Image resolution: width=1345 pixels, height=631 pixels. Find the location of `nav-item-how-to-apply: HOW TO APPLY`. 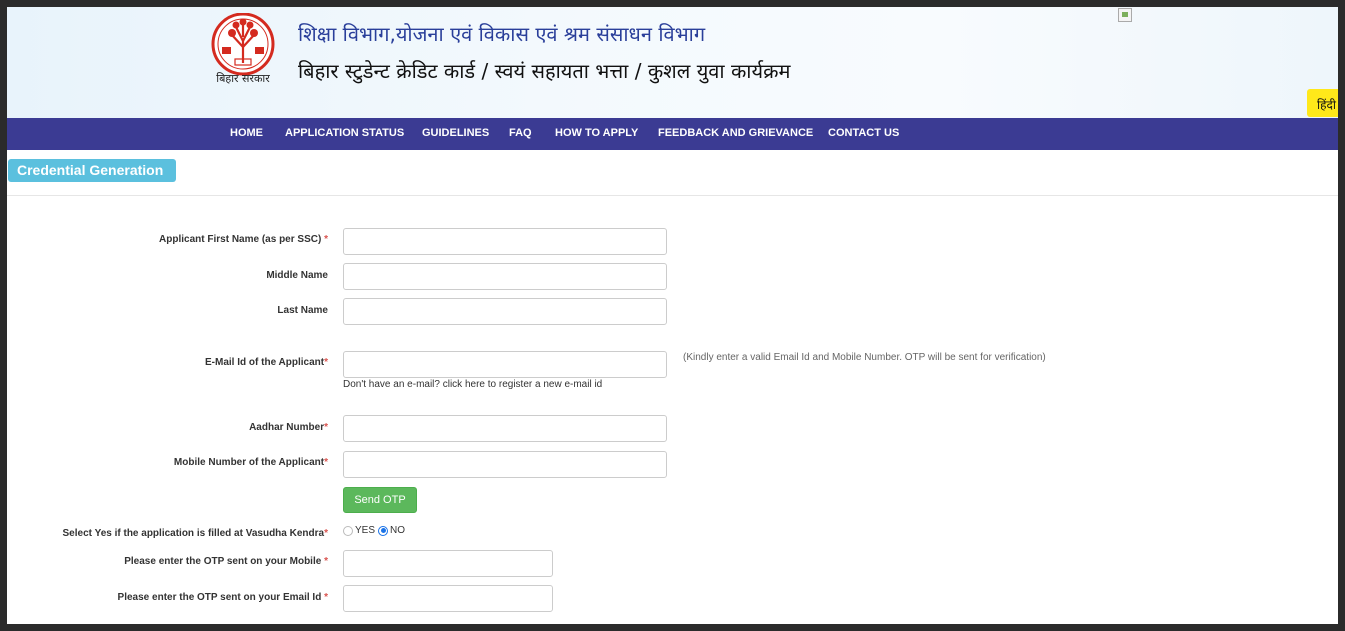

nav-item-how-to-apply: HOW TO APPLY is located at coordinates (596, 133).